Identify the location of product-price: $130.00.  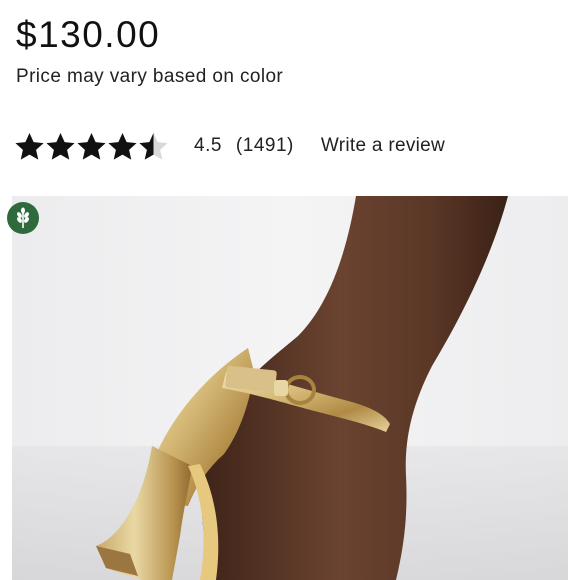
(88, 34).